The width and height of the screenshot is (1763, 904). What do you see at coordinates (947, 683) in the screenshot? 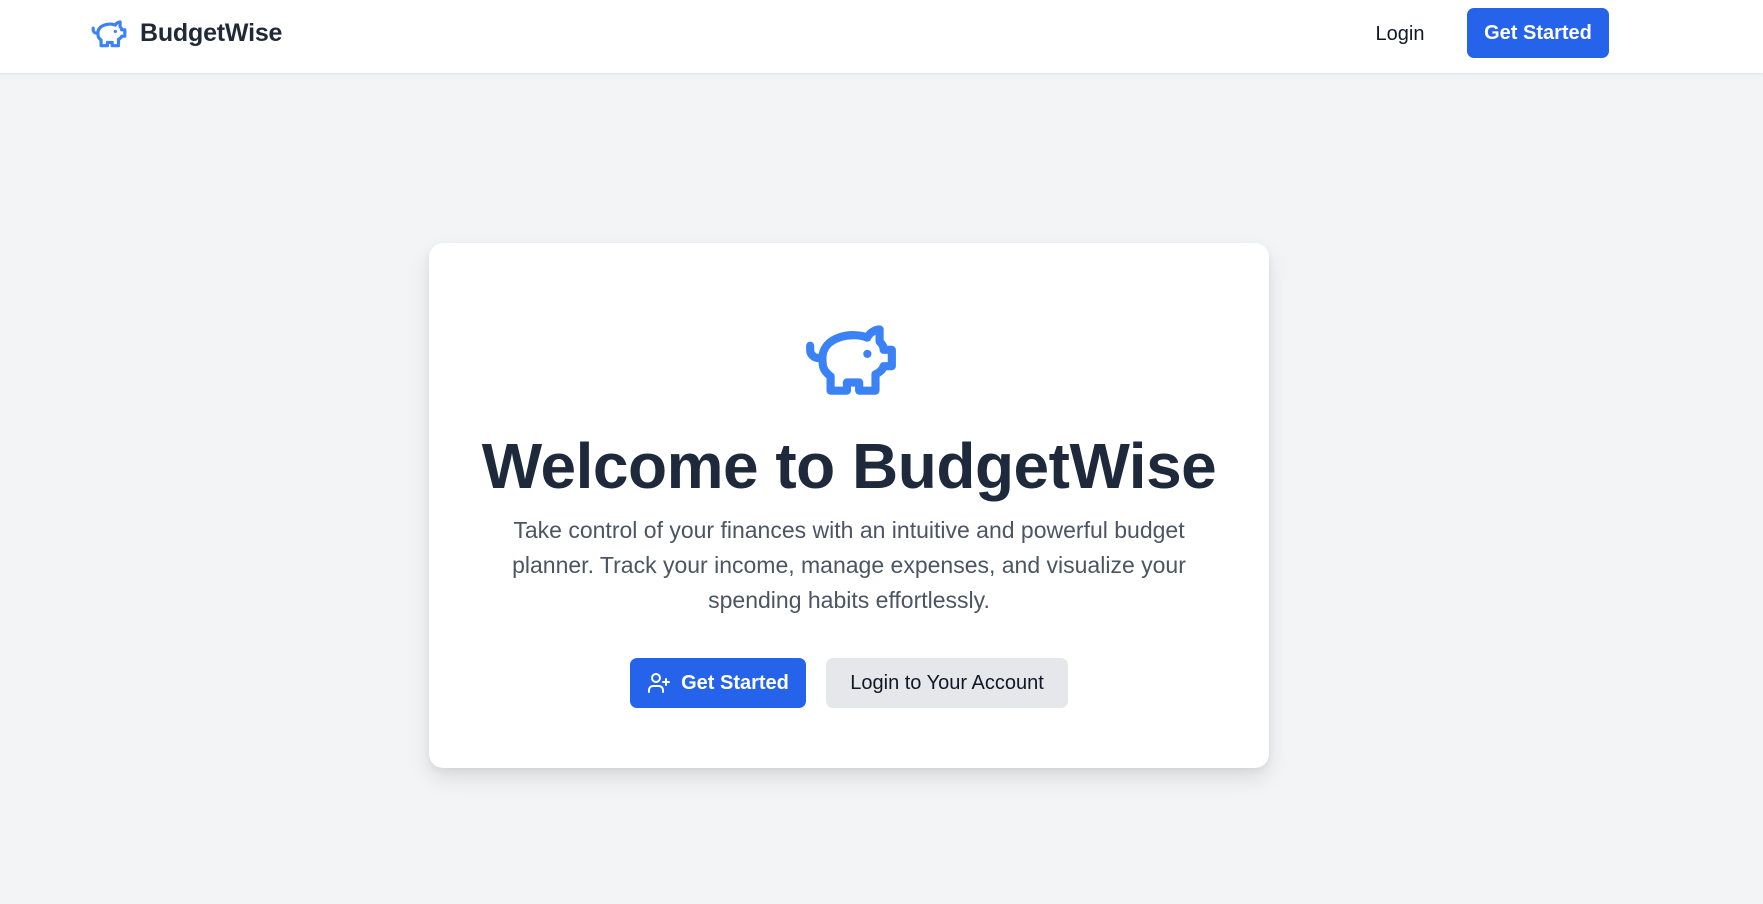
I see `login-to-account-button: Login to Your Account` at bounding box center [947, 683].